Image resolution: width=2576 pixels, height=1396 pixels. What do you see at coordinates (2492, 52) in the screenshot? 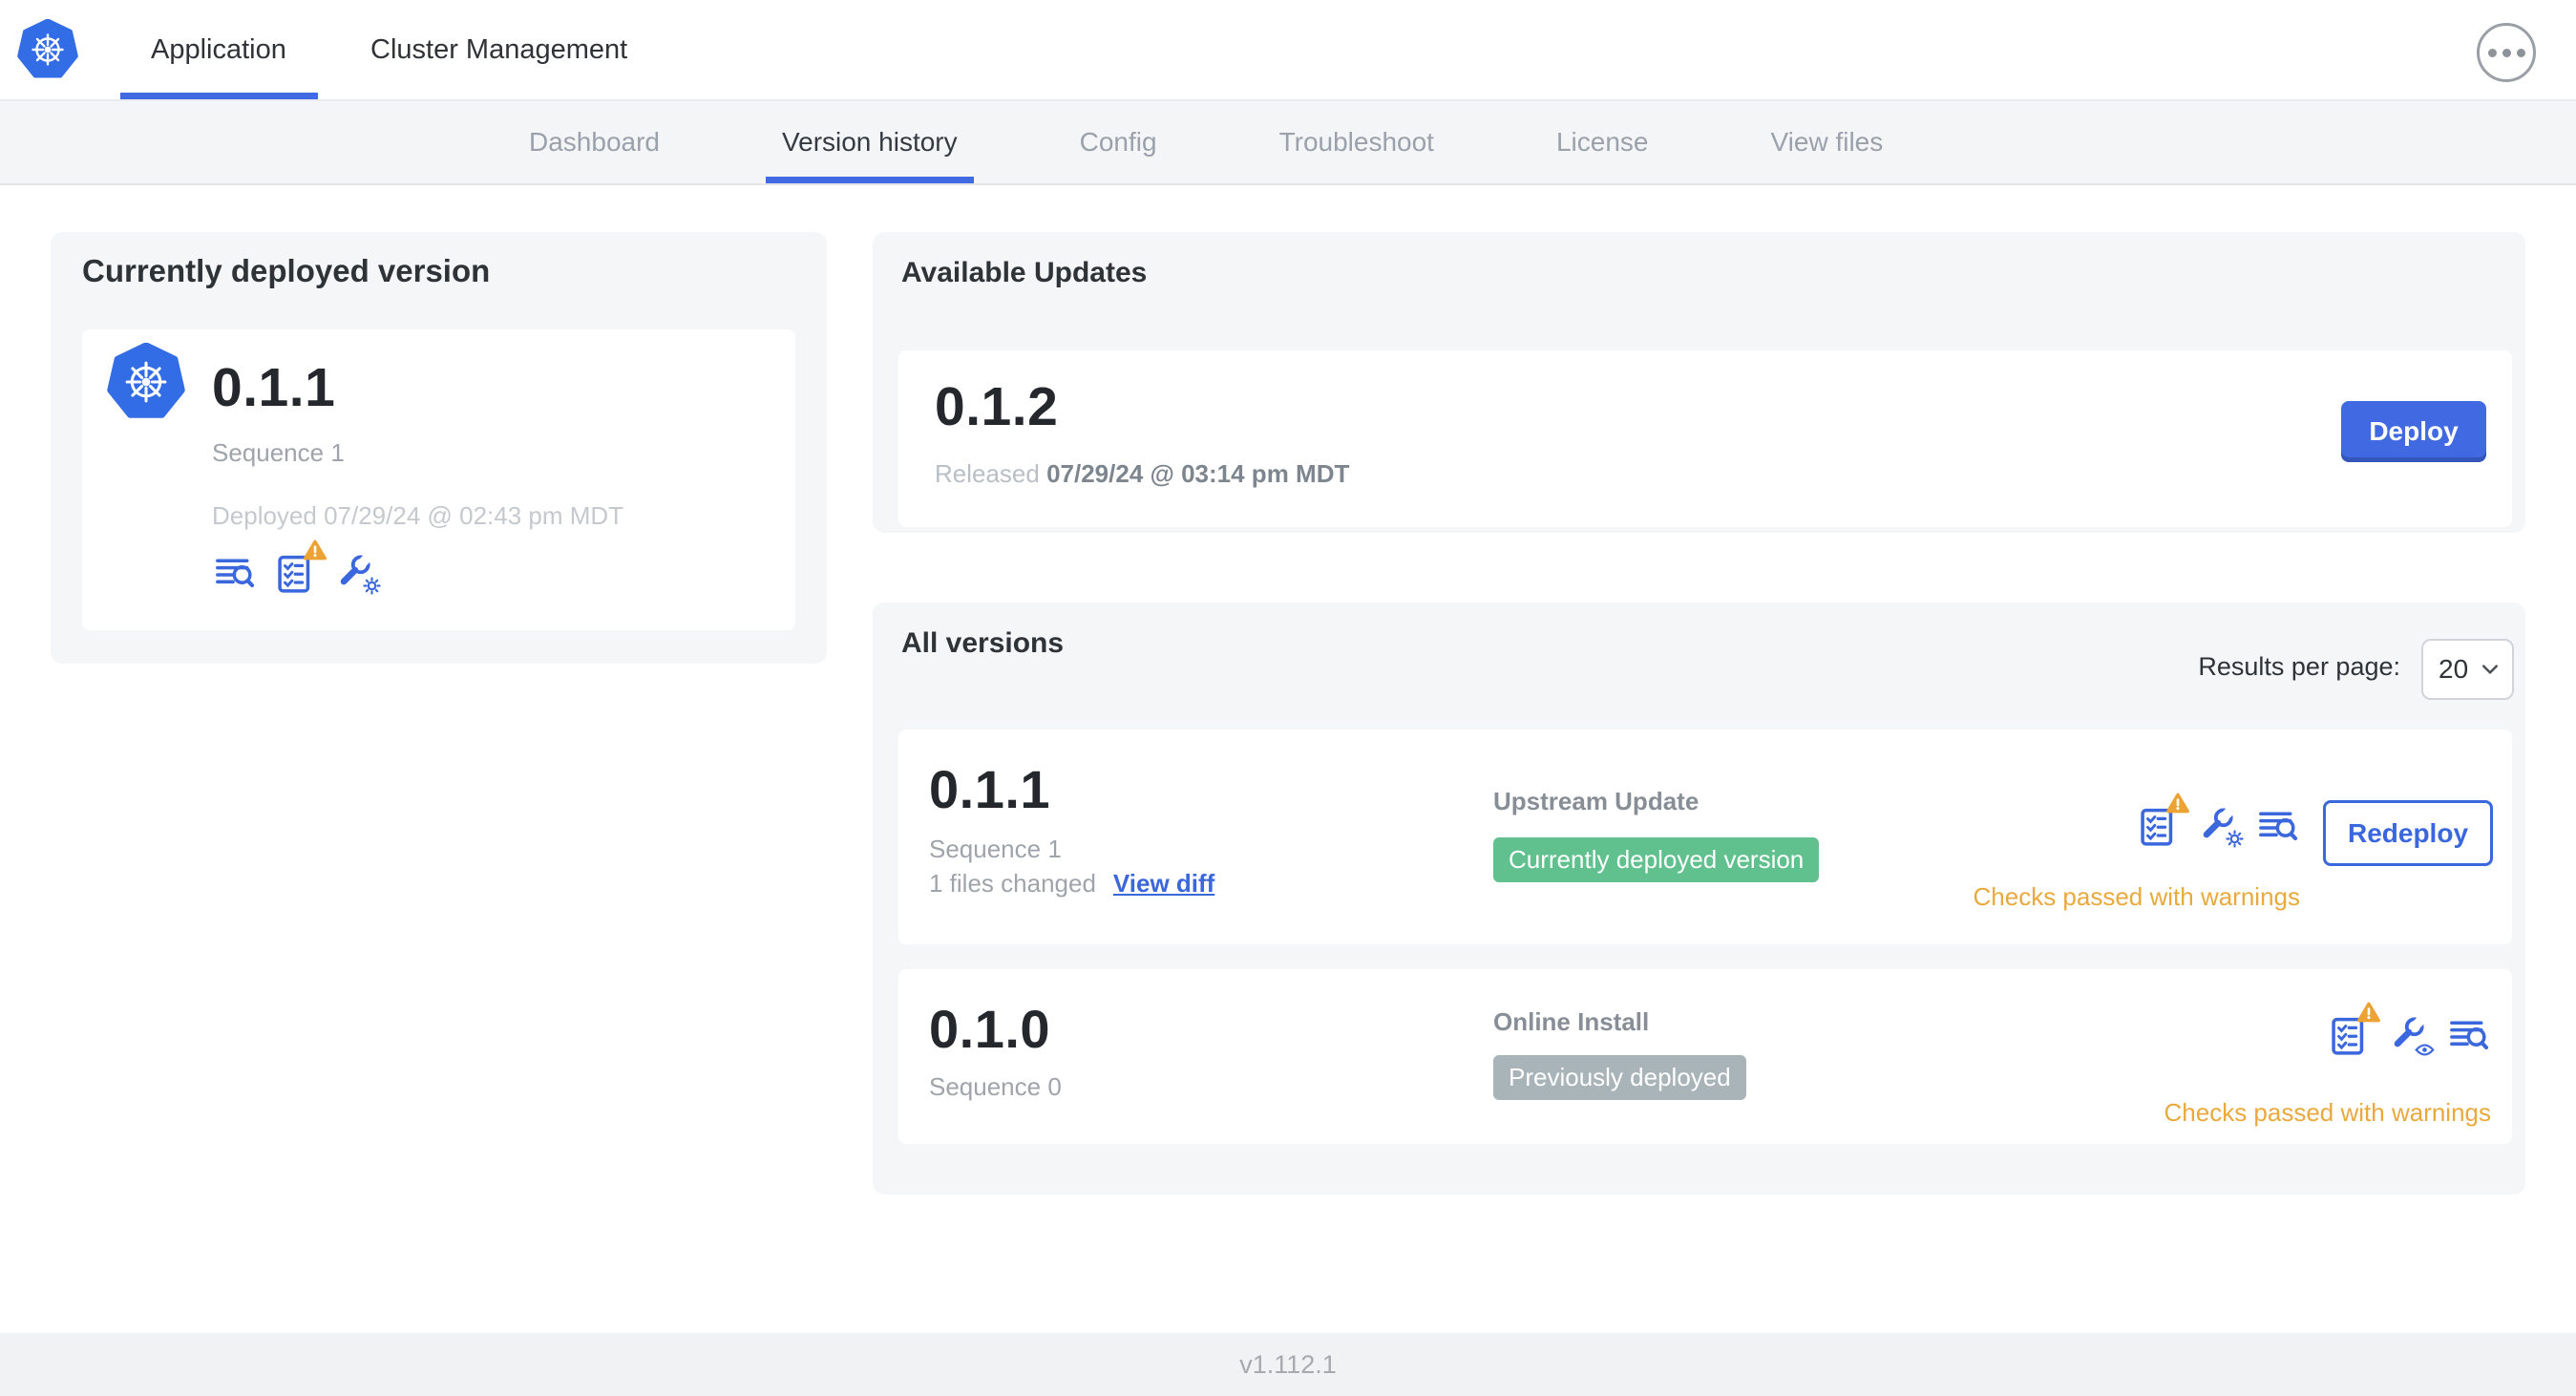
I see `ellipsis-icon` at bounding box center [2492, 52].